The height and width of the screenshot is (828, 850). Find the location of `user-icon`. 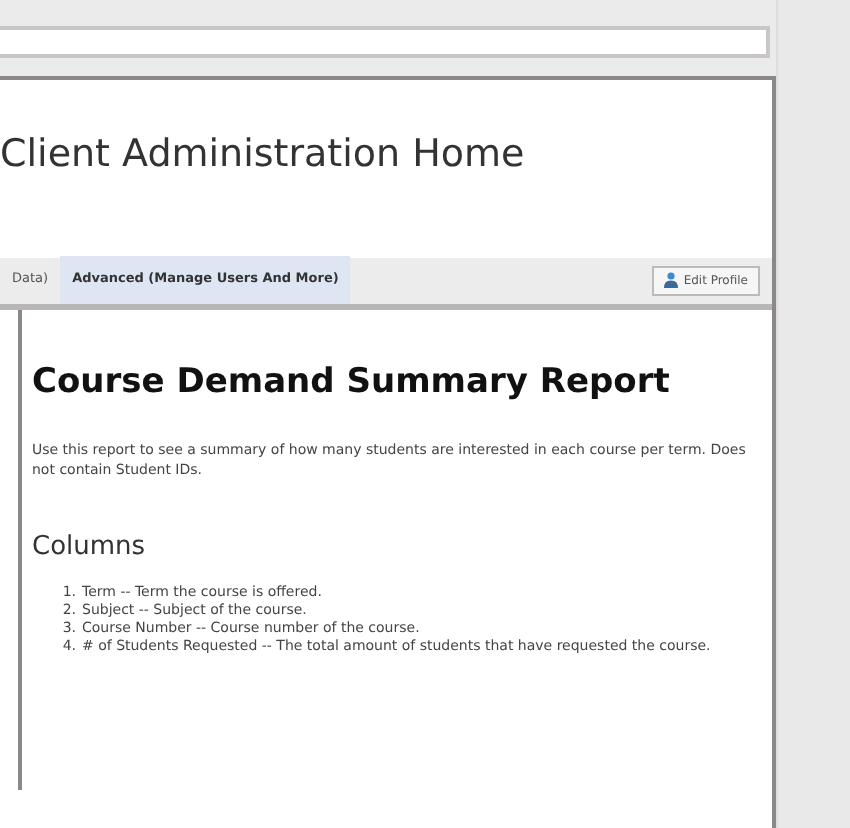

user-icon is located at coordinates (670, 280).